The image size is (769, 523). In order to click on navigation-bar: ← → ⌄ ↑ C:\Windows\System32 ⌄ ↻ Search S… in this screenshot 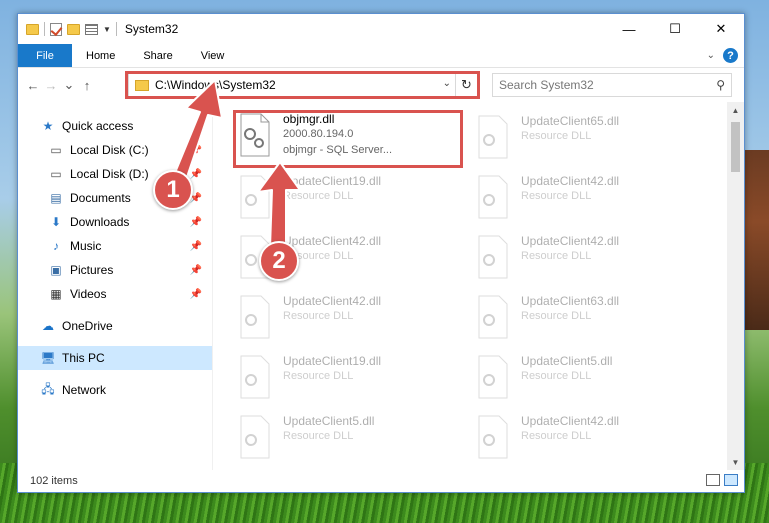, I will do `click(381, 85)`.